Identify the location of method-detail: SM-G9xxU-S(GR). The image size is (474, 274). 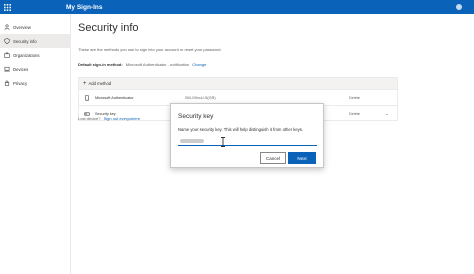
(200, 97).